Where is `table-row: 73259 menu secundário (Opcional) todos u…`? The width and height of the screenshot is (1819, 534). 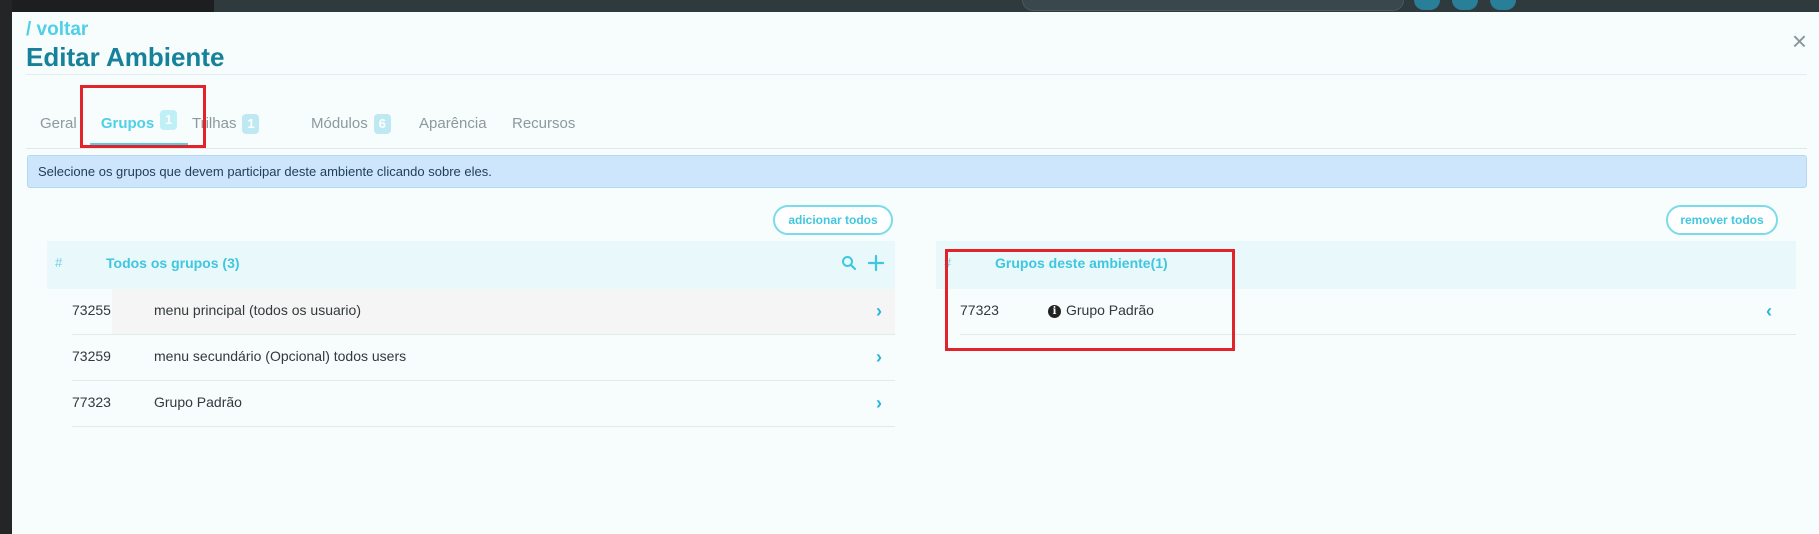 table-row: 73259 menu secundário (Opcional) todos u… is located at coordinates (483, 358).